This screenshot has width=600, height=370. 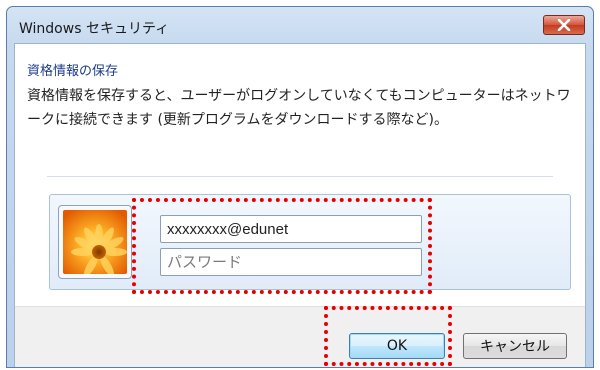 What do you see at coordinates (300, 176) in the screenshot?
I see `divider` at bounding box center [300, 176].